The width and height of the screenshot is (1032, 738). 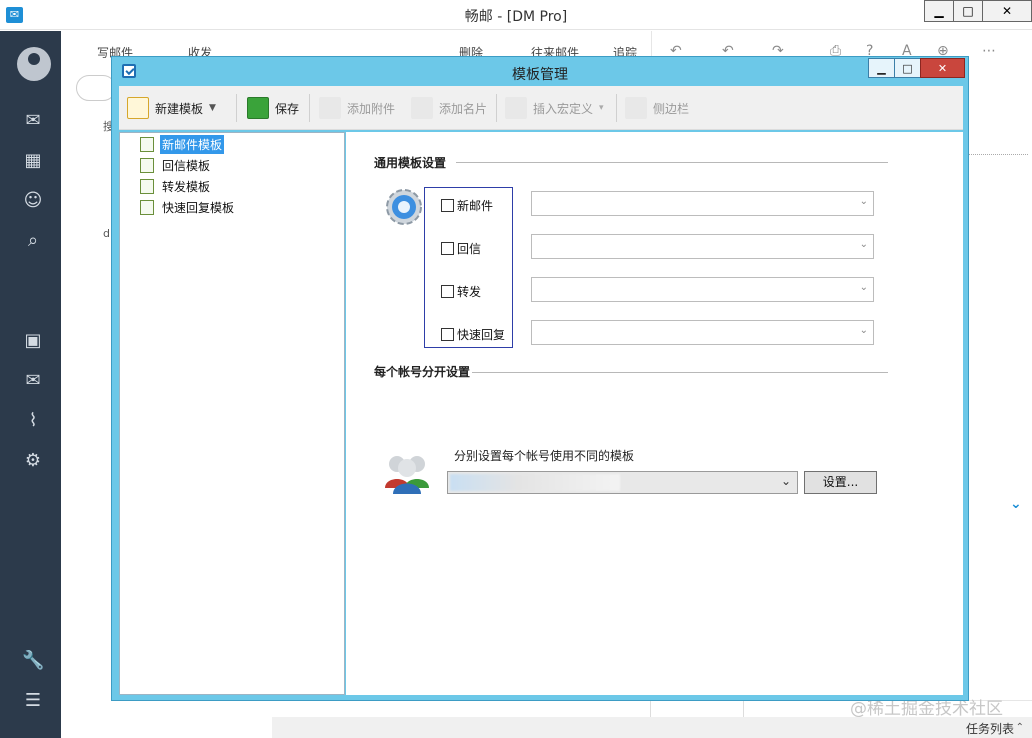 I want to click on template-type-checkboxes: 新邮件 回信 转发 快速回复, so click(x=468, y=267).